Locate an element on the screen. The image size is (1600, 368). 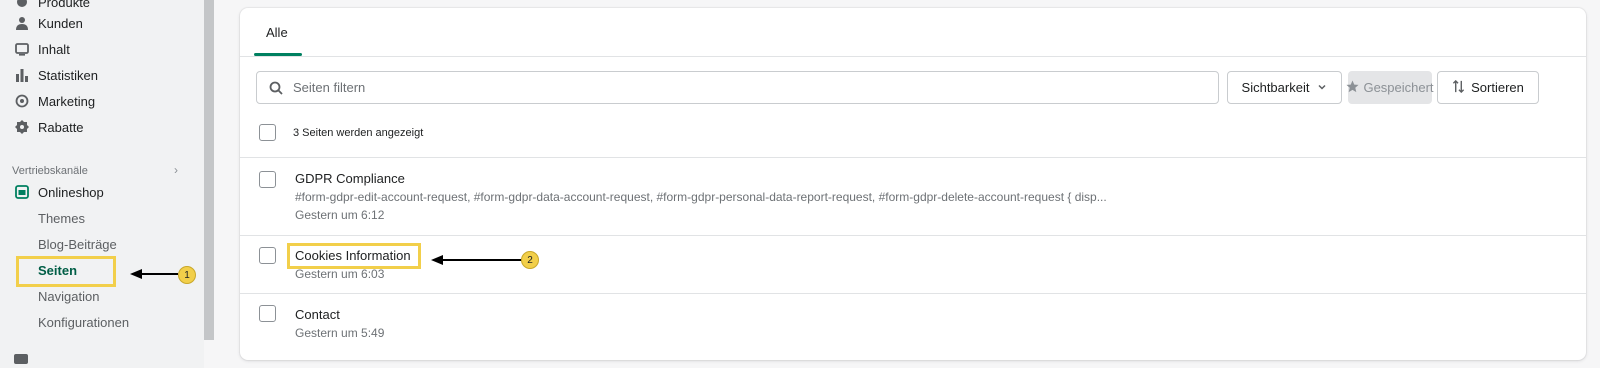
sidebar-item-rabatte: Rabatte is located at coordinates (49, 127).